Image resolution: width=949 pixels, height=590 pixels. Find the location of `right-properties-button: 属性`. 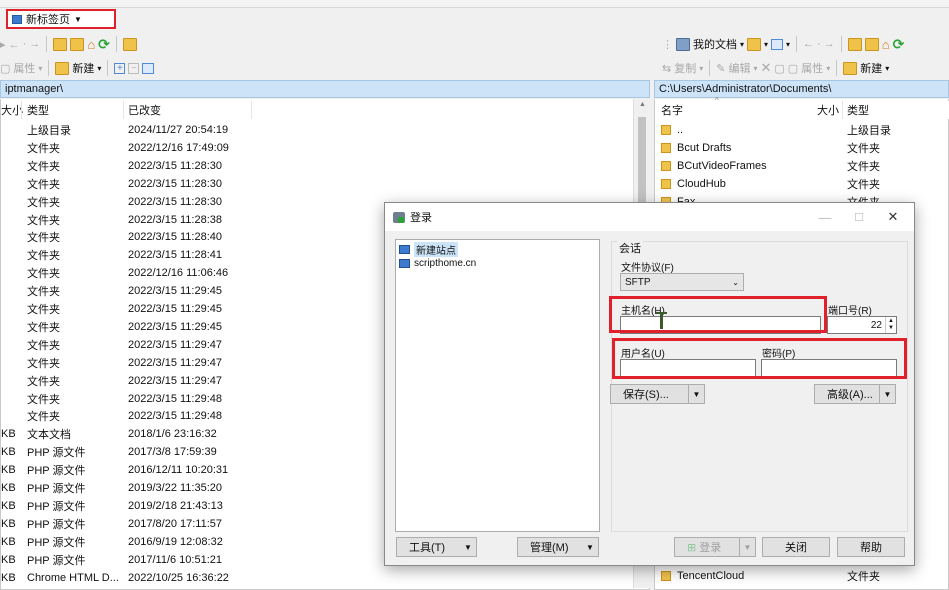

right-properties-button: 属性 is located at coordinates (812, 68).